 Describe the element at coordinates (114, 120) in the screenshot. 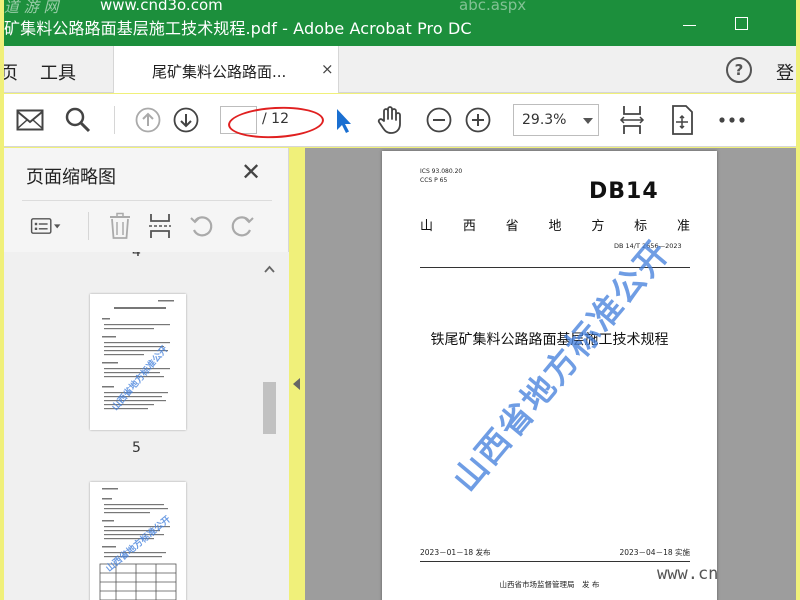

I see `toolbar-divider` at that location.